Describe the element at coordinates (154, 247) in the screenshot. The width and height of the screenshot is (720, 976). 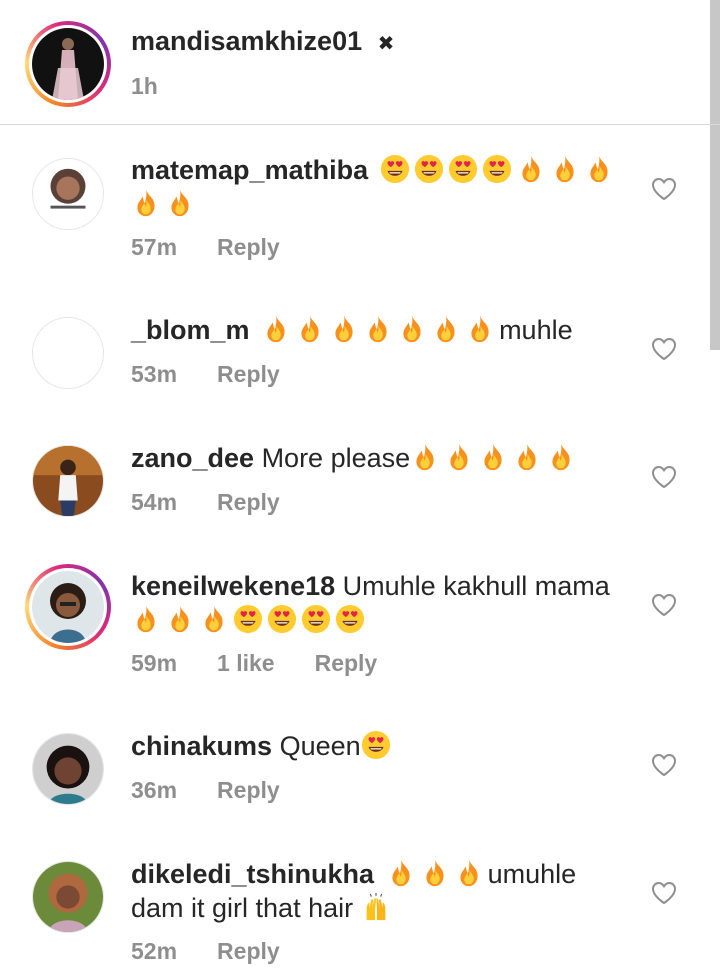
I see `comment-time: 57m` at that location.